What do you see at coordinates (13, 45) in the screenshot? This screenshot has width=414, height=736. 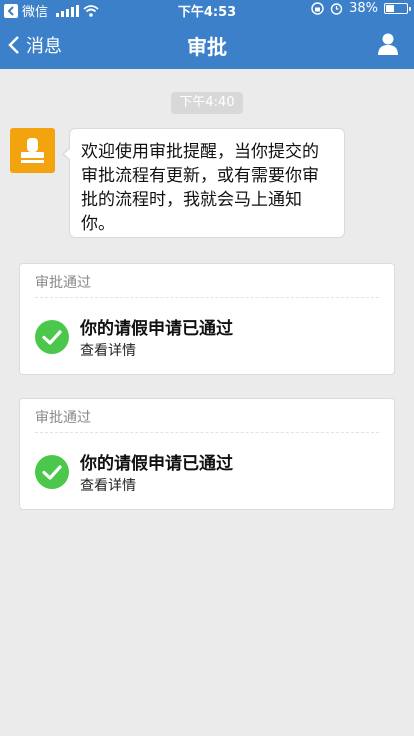 I see `chevron-left-icon` at bounding box center [13, 45].